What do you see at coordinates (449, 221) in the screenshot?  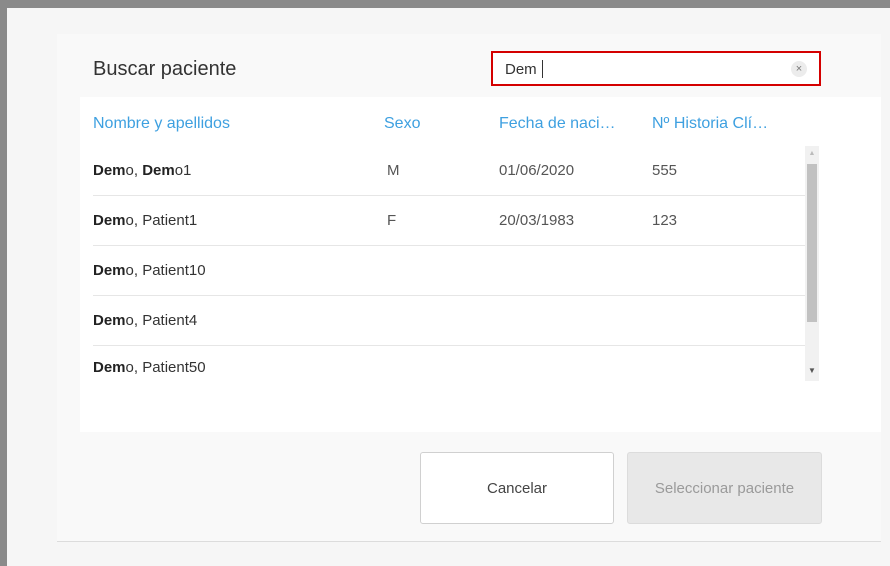 I see `table-row: Demo, Patient1 F 20/03/1983 123` at bounding box center [449, 221].